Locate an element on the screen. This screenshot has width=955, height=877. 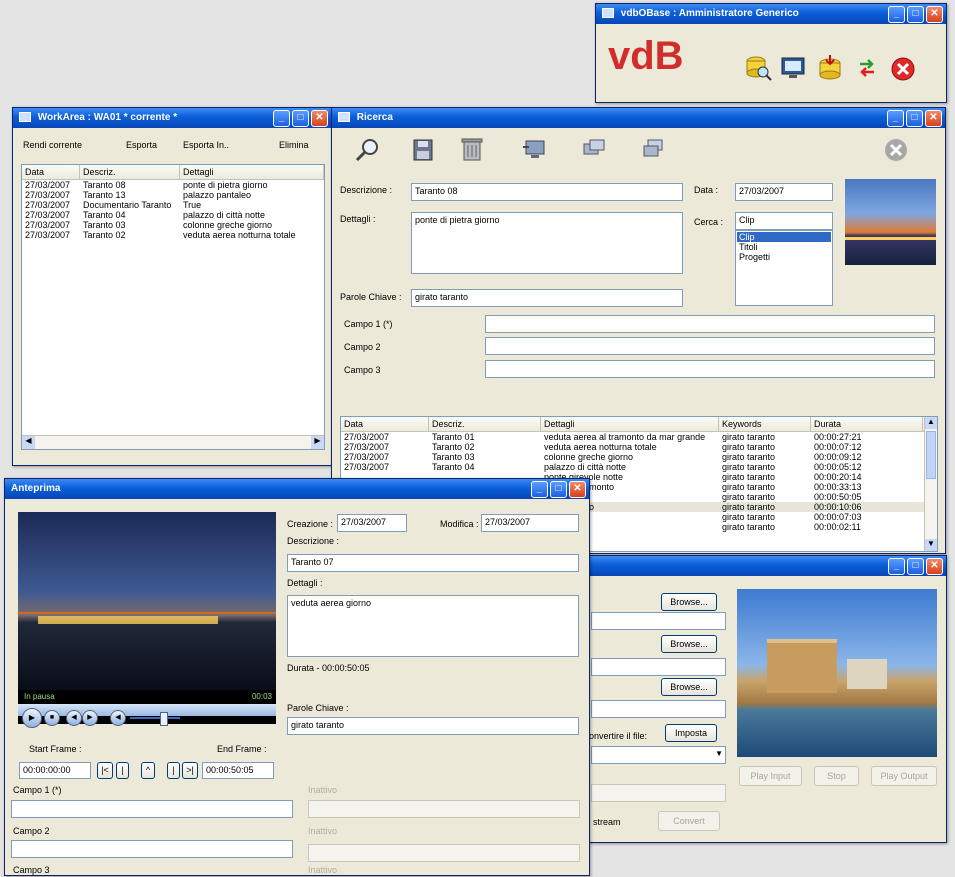
play-icon: ▶ is located at coordinates (32, 718).